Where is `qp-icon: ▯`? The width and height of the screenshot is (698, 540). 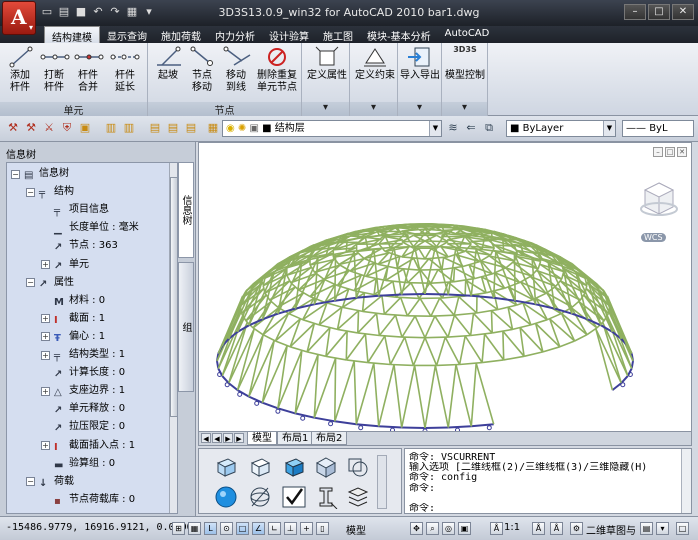 qp-icon: ▯ is located at coordinates (322, 528).